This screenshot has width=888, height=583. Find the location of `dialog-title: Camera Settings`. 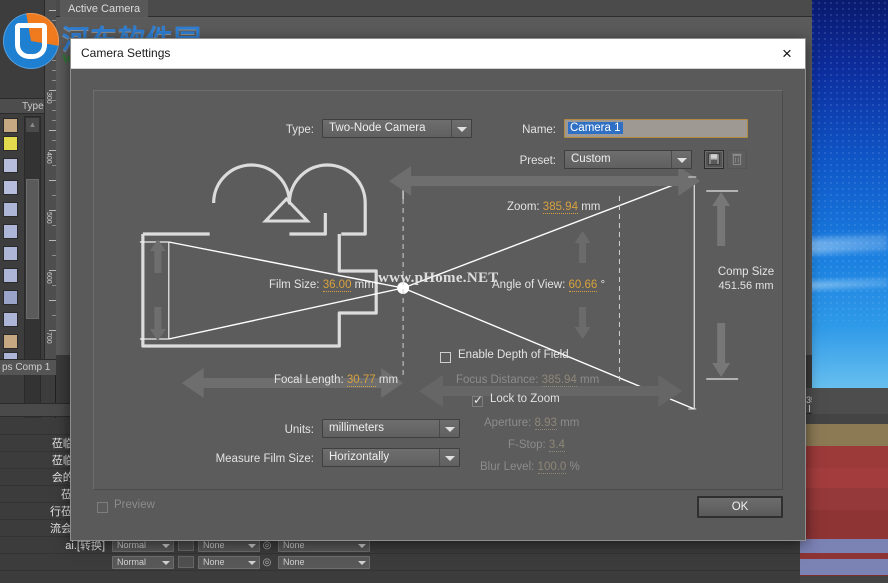

dialog-title: Camera Settings is located at coordinates (126, 53).